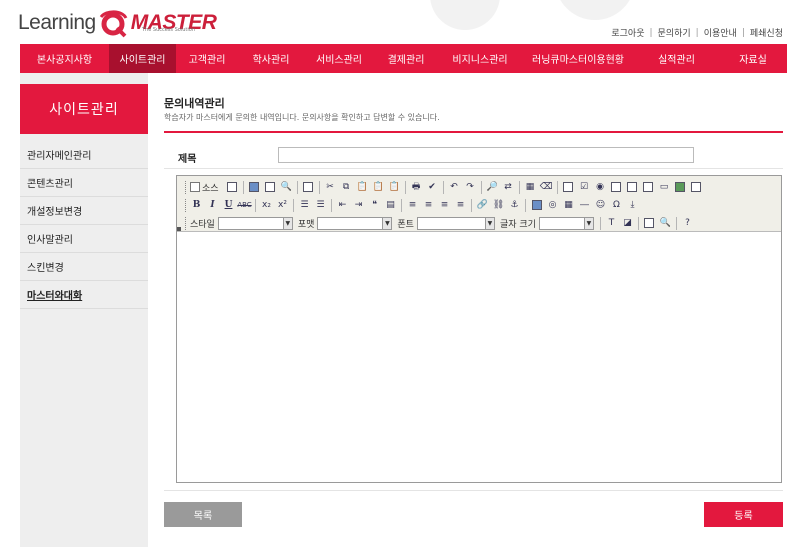 This screenshot has height=547, width=803. I want to click on italic-icon: I, so click(212, 205).